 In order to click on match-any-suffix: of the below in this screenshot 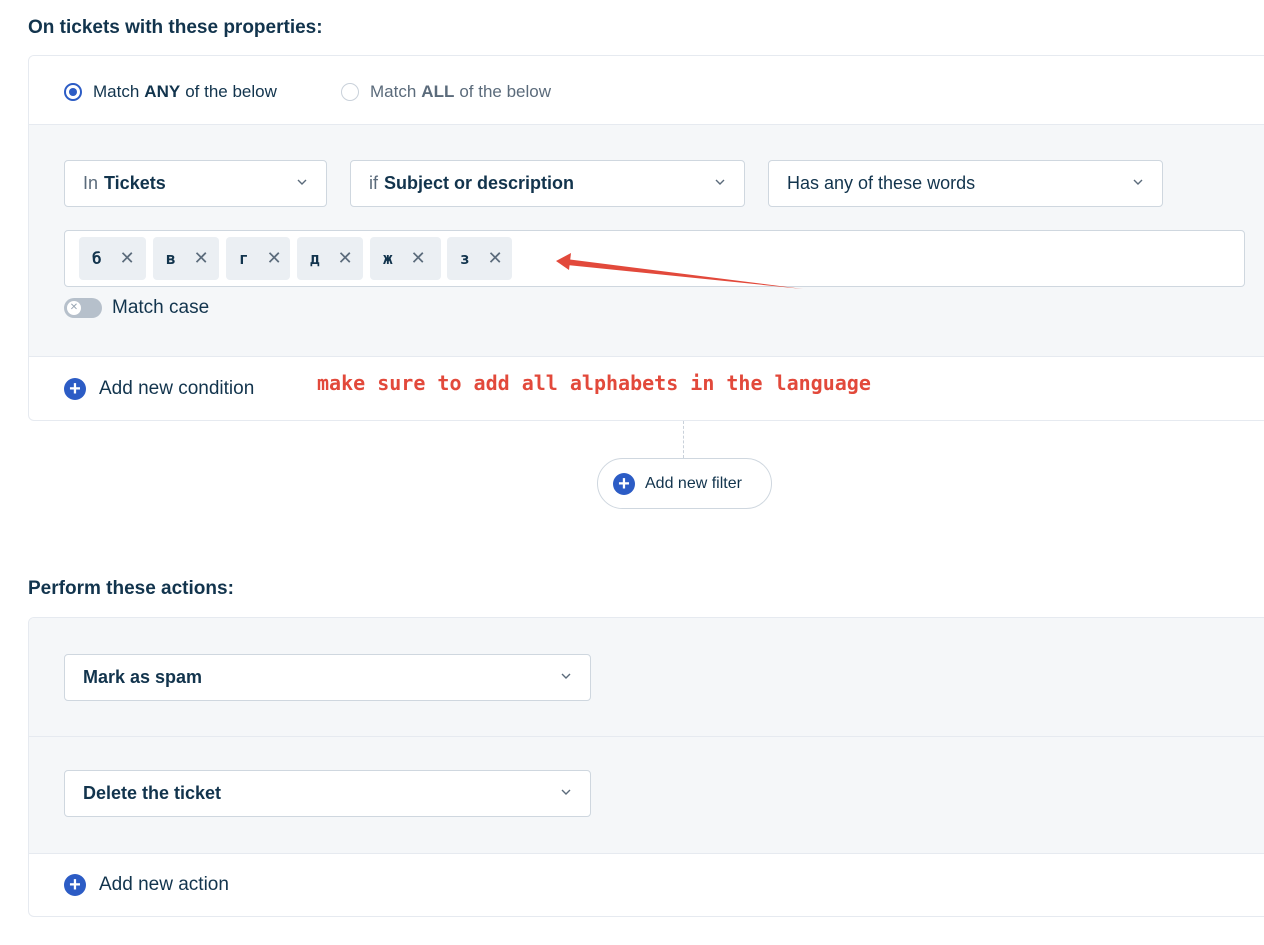, I will do `click(231, 91)`.